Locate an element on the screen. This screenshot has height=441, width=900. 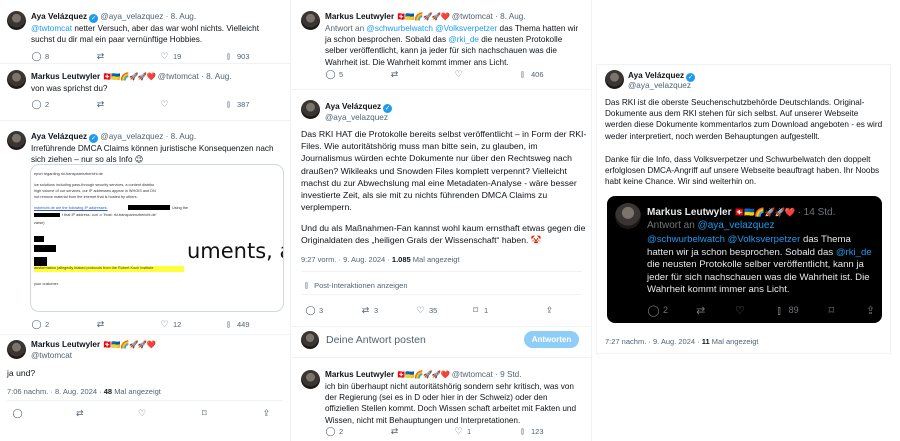
views-button: ⫾ 123 is located at coordinates (542, 432).